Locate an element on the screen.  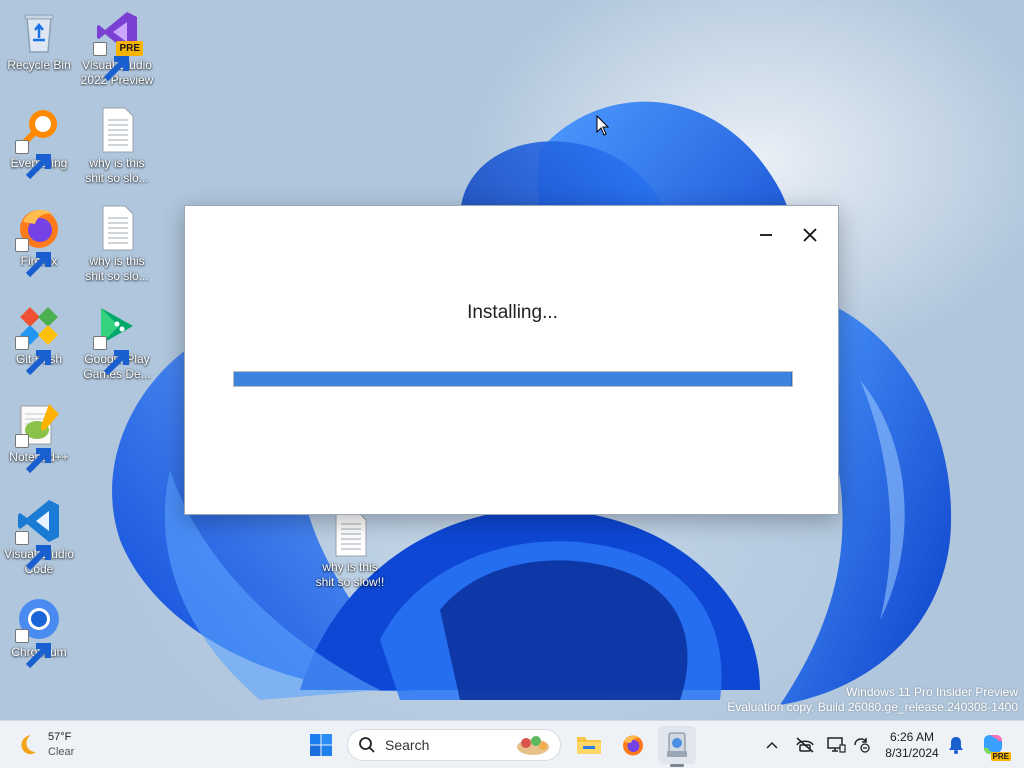
taskbar-firefox is located at coordinates (633, 745).